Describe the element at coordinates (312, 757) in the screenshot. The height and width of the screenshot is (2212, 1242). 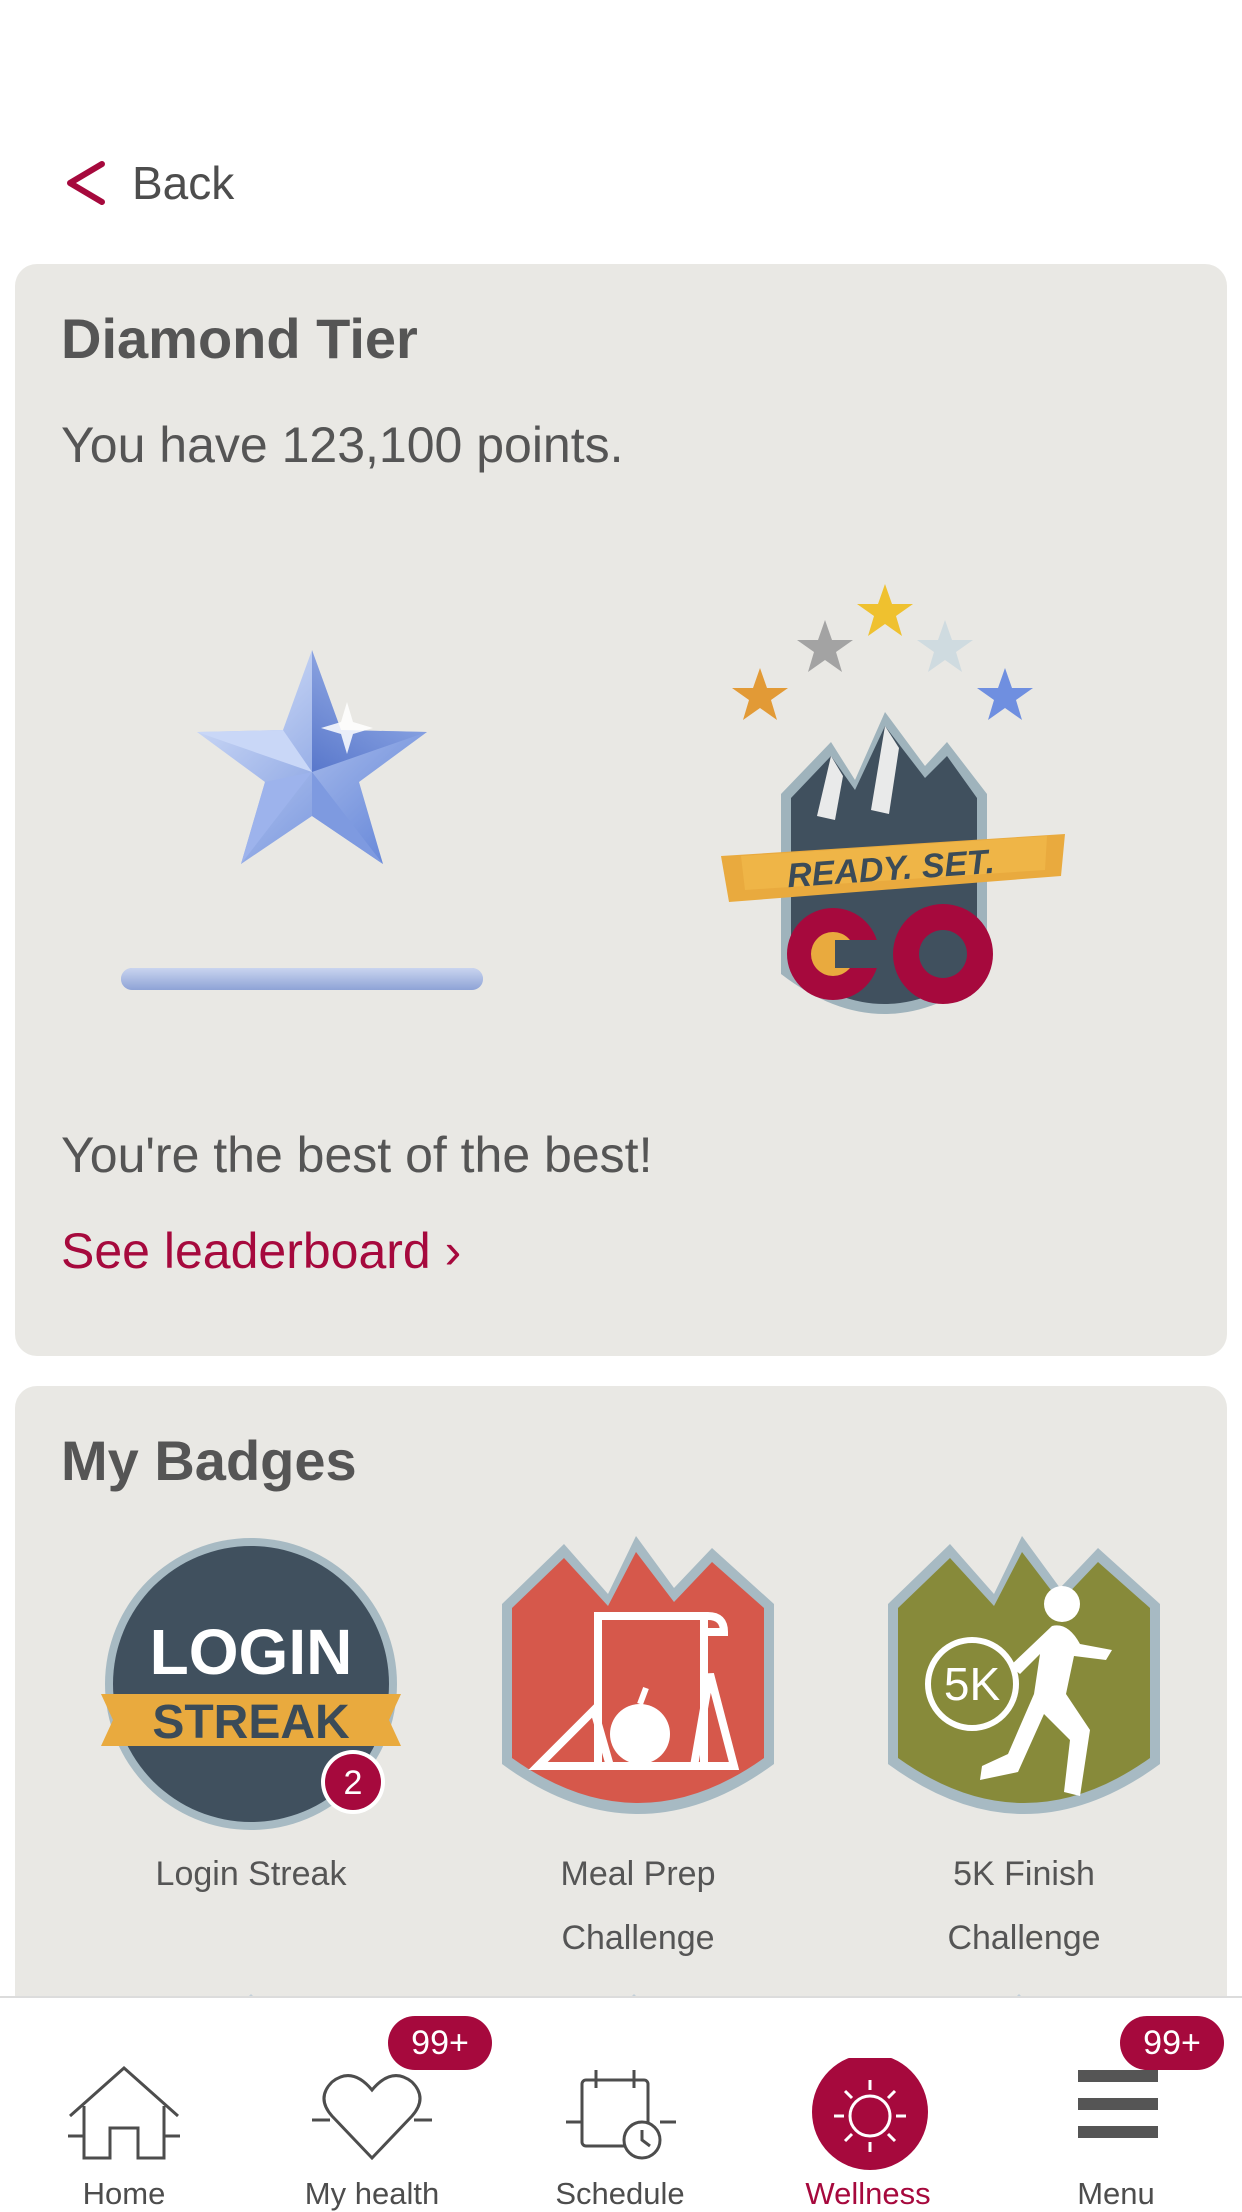
I see `diamond-star-icon` at that location.